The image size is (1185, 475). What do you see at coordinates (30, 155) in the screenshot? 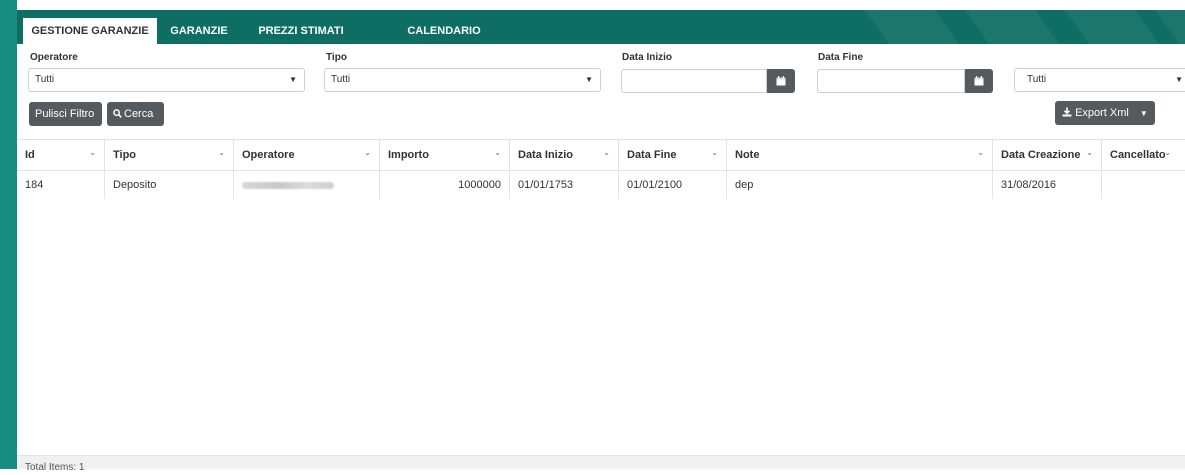
I see `column-header-label: Id` at bounding box center [30, 155].